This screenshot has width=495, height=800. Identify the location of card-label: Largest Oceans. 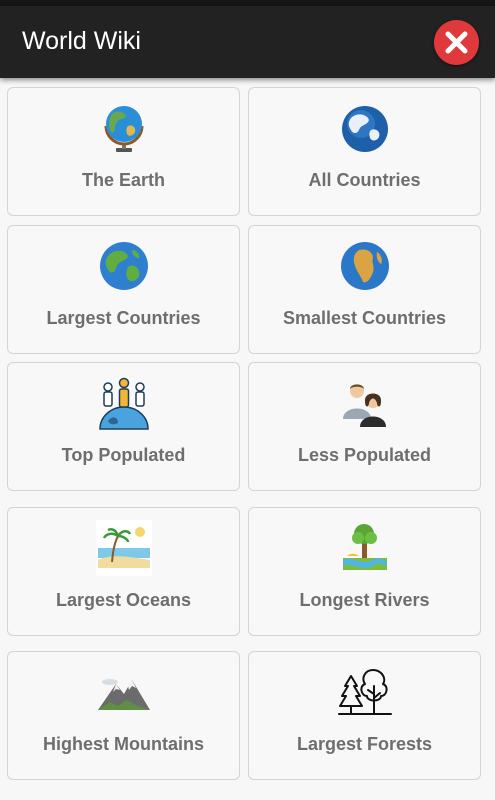
(123, 600).